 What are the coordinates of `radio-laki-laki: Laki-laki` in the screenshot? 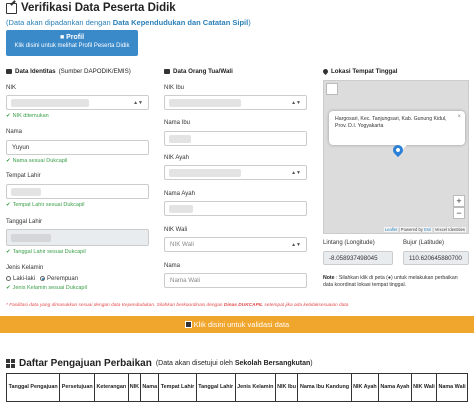 It's located at (20, 279).